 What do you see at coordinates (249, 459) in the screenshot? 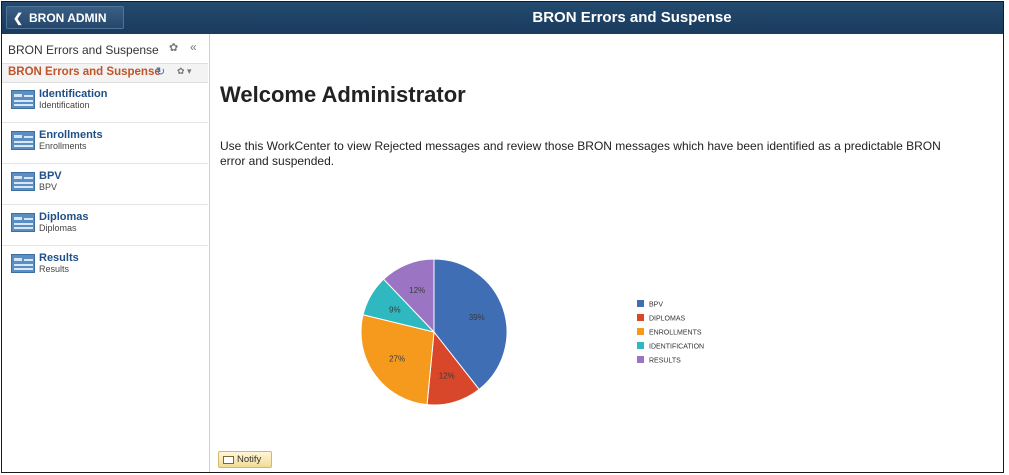
I see `notify-label: Notify` at bounding box center [249, 459].